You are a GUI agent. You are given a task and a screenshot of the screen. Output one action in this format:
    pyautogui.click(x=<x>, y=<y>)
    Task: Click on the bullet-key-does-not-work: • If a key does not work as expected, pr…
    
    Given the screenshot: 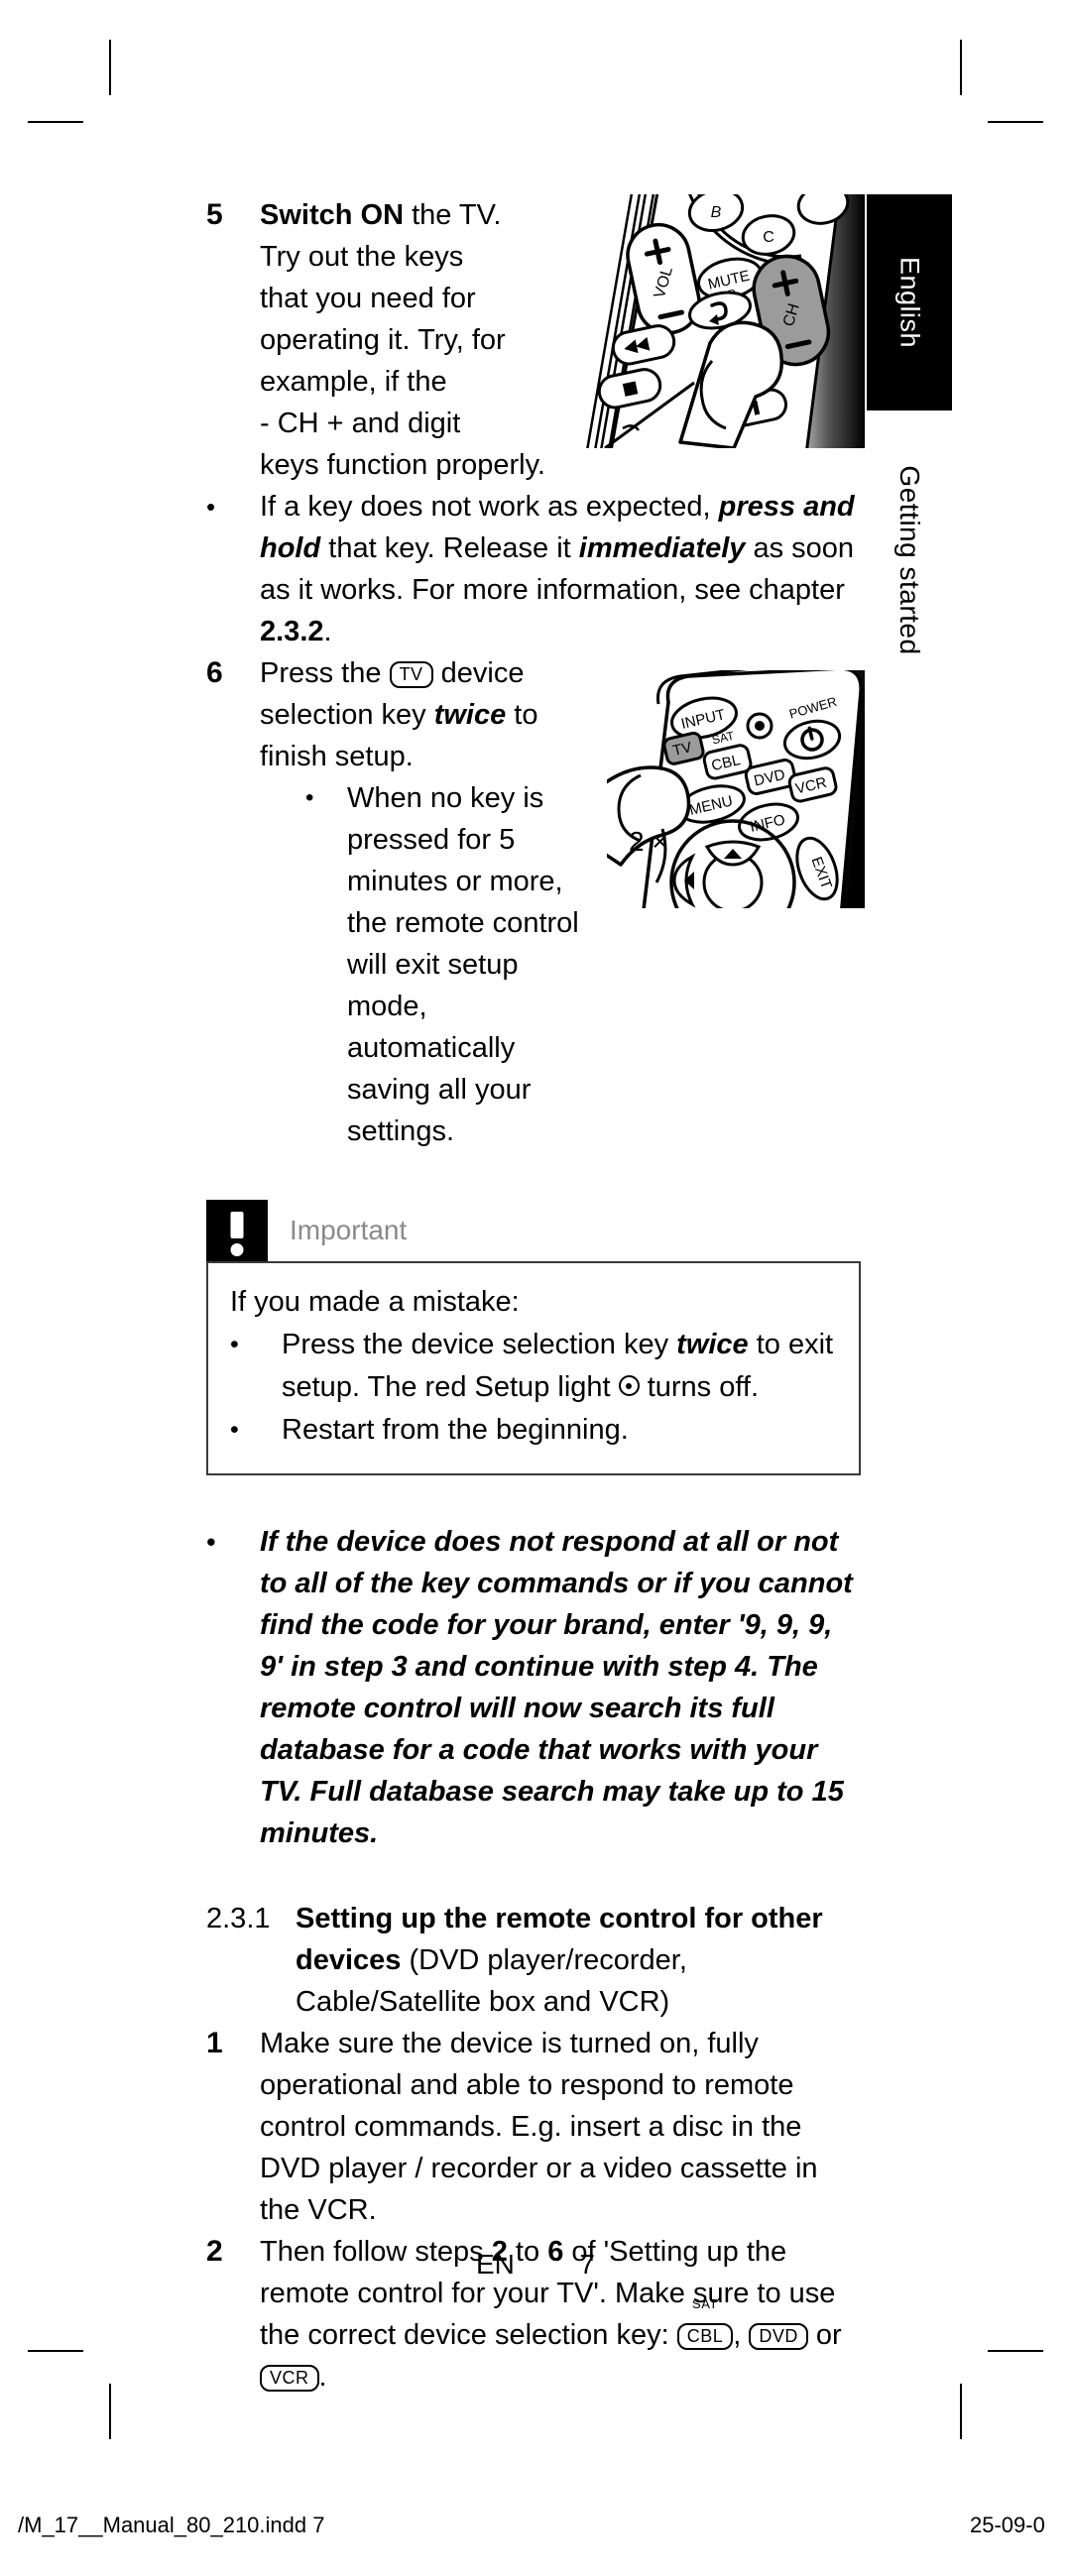 What is the action you would take?
    pyautogui.click(x=533, y=569)
    